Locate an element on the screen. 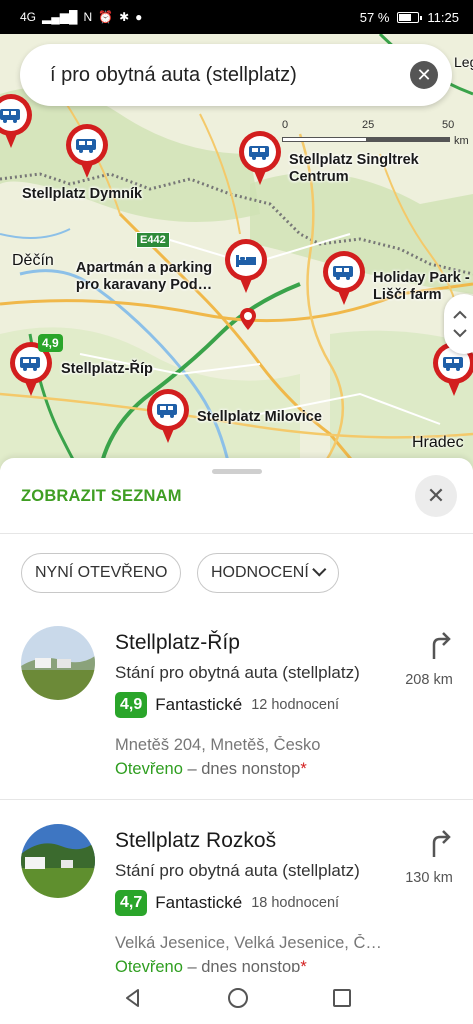  status-icons-right: 57 % 11:25 is located at coordinates (409, 17).